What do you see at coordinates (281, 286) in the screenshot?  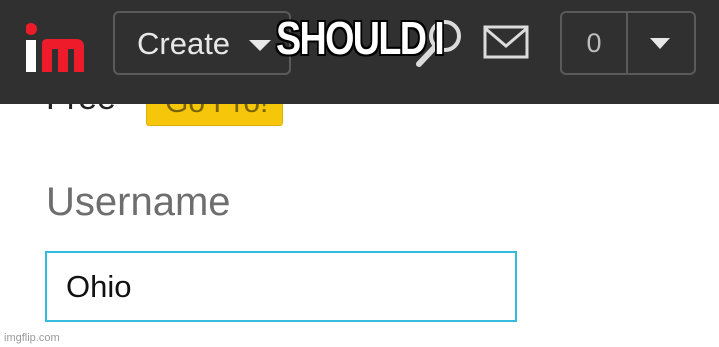 I see `username-input: Ohio` at bounding box center [281, 286].